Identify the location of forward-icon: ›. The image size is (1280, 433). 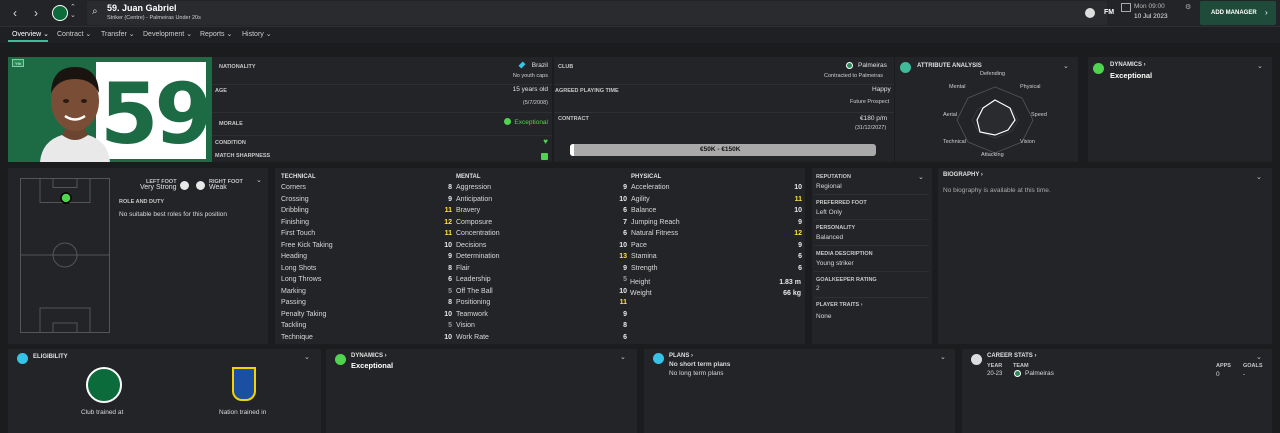
(36, 13).